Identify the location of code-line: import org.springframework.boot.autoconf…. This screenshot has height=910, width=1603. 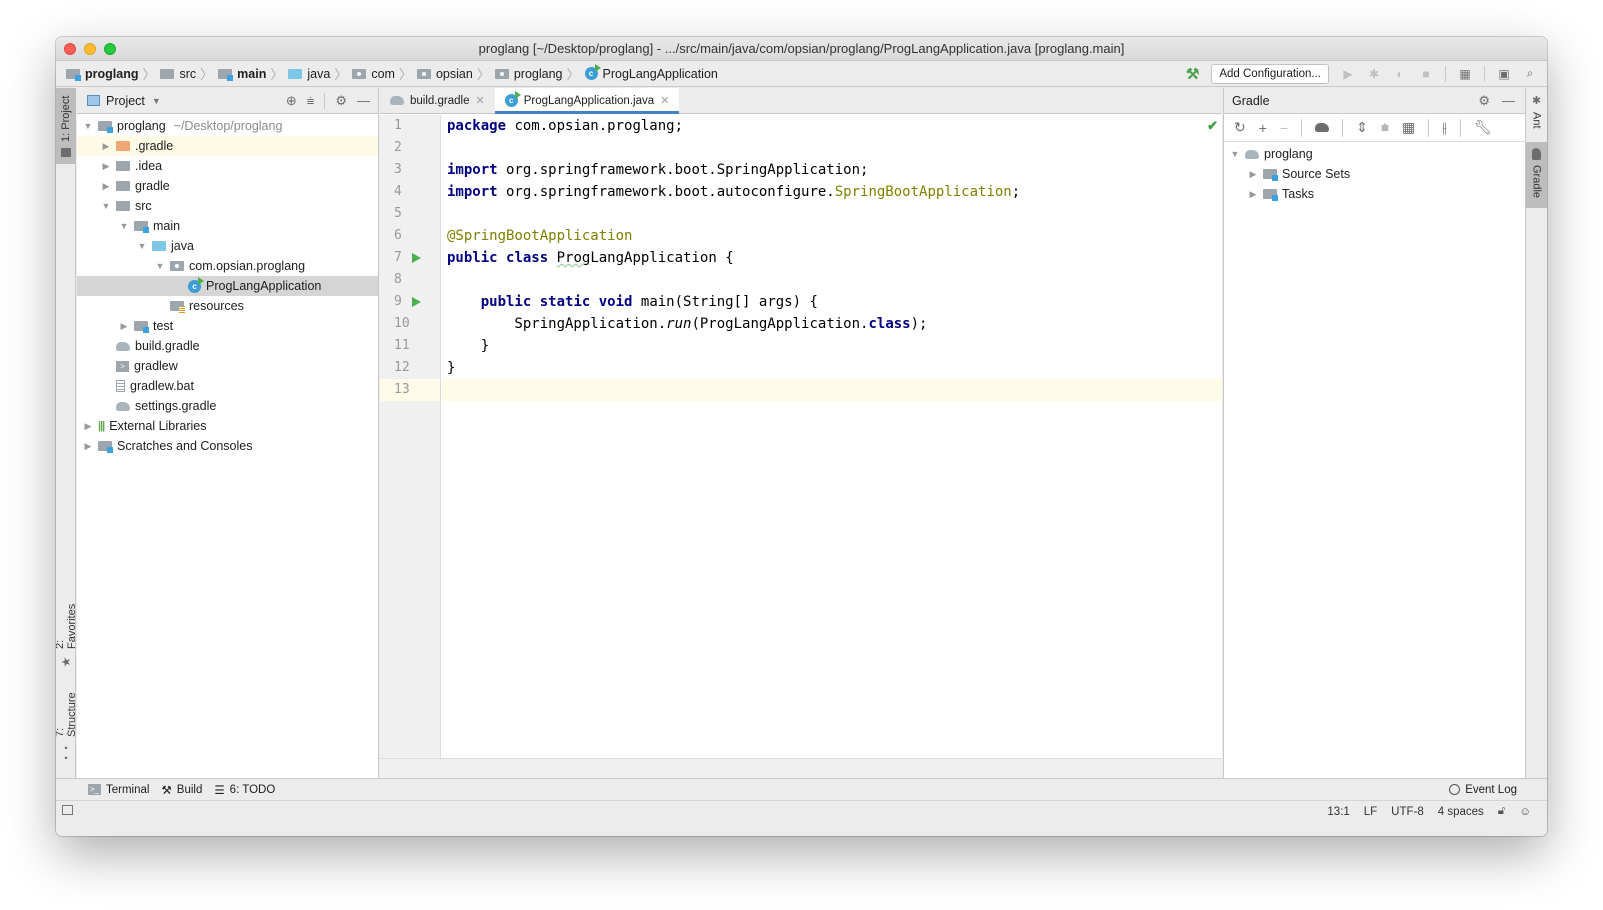
(832, 192).